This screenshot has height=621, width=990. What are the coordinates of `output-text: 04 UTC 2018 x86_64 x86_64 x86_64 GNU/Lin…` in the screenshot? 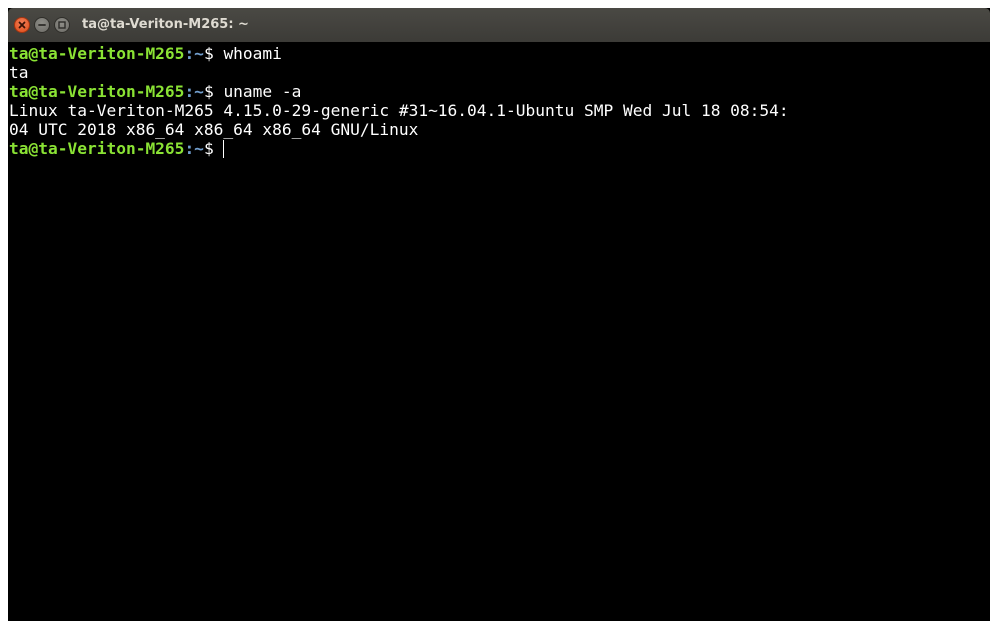 It's located at (214, 129).